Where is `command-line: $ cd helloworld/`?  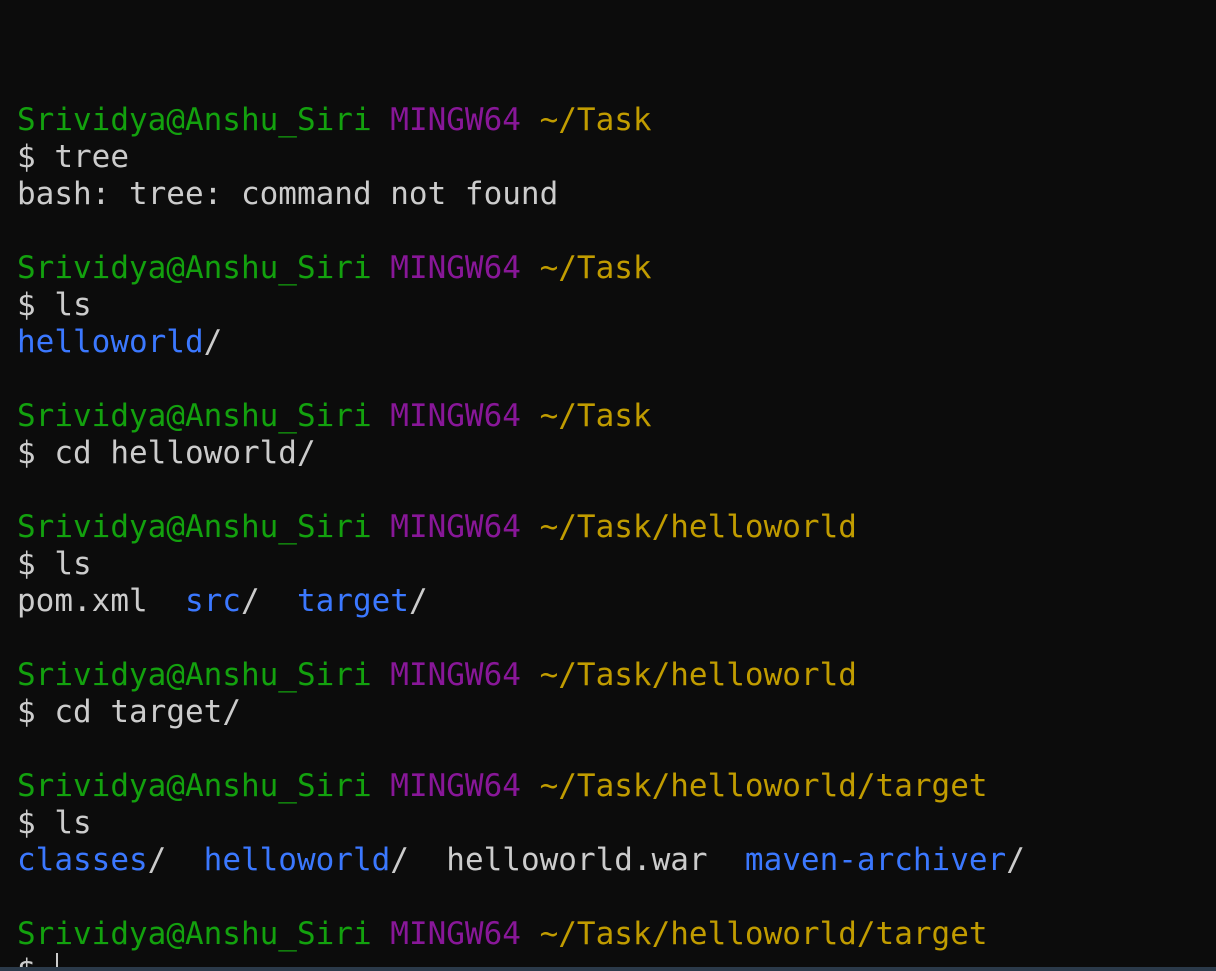 command-line: $ cd helloworld/ is located at coordinates (616, 453).